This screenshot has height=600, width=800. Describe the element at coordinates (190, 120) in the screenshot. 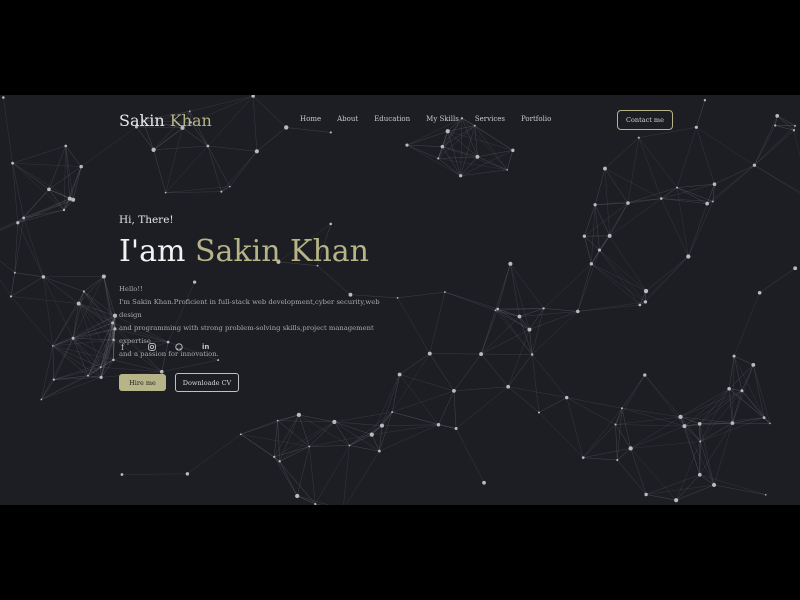

I see `logo-last-name: Khan` at that location.